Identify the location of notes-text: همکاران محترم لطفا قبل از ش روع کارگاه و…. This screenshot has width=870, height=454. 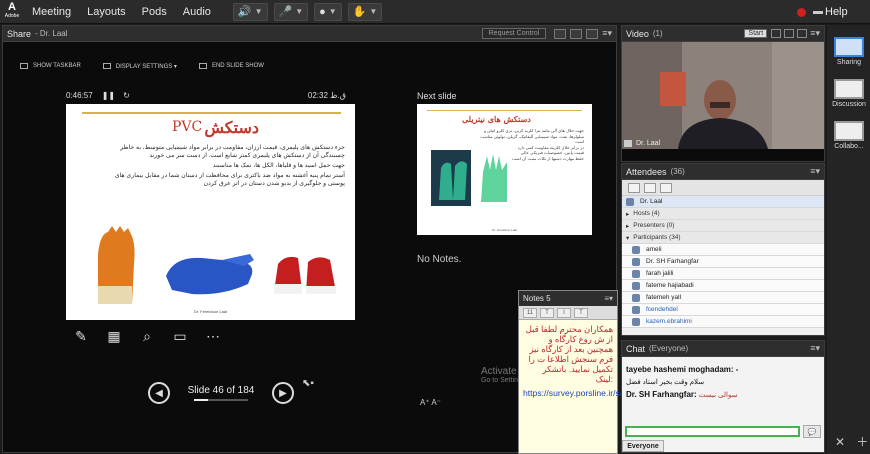
(568, 354).